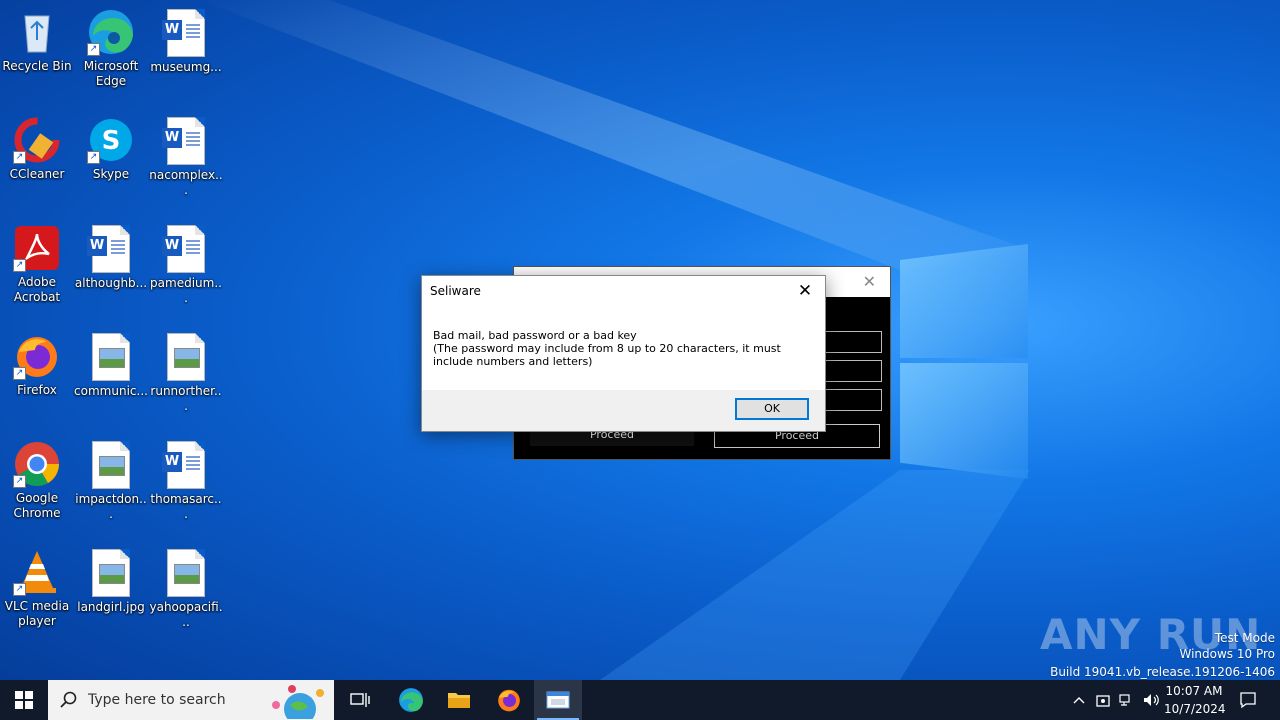 This screenshot has width=1280, height=720. Describe the element at coordinates (37, 390) in the screenshot. I see `desktop-icon-label: Firefox` at that location.